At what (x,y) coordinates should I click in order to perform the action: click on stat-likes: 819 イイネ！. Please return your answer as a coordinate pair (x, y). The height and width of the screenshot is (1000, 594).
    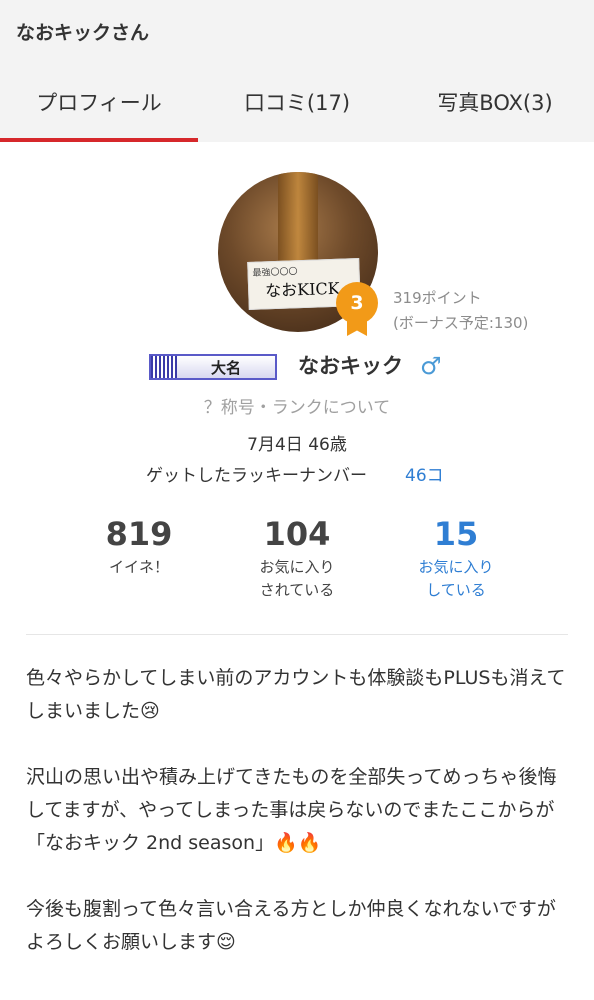
    Looking at the image, I should click on (139, 546).